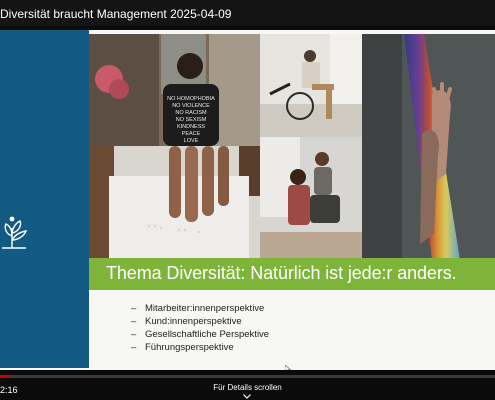 The height and width of the screenshot is (400, 495). Describe the element at coordinates (247, 13) in the screenshot. I see `title-bar: Diversität braucht Management 2025-04-09` at that location.